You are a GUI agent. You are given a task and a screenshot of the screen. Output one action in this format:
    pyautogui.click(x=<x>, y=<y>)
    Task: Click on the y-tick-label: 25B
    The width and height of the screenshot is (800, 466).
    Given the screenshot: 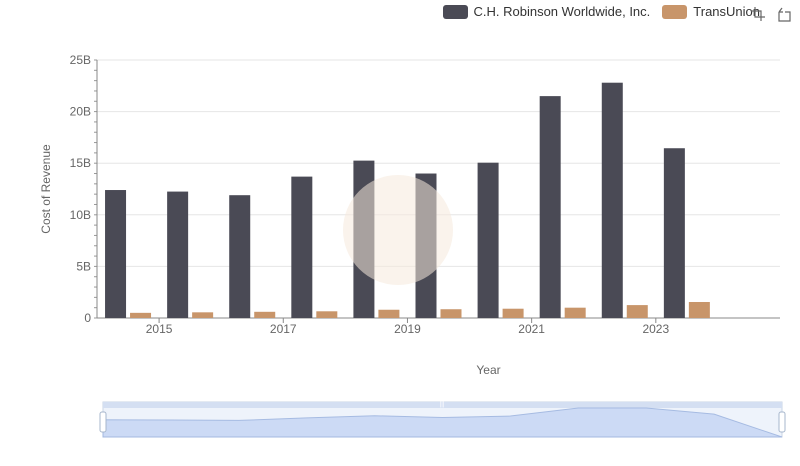 What is the action you would take?
    pyautogui.click(x=80, y=60)
    